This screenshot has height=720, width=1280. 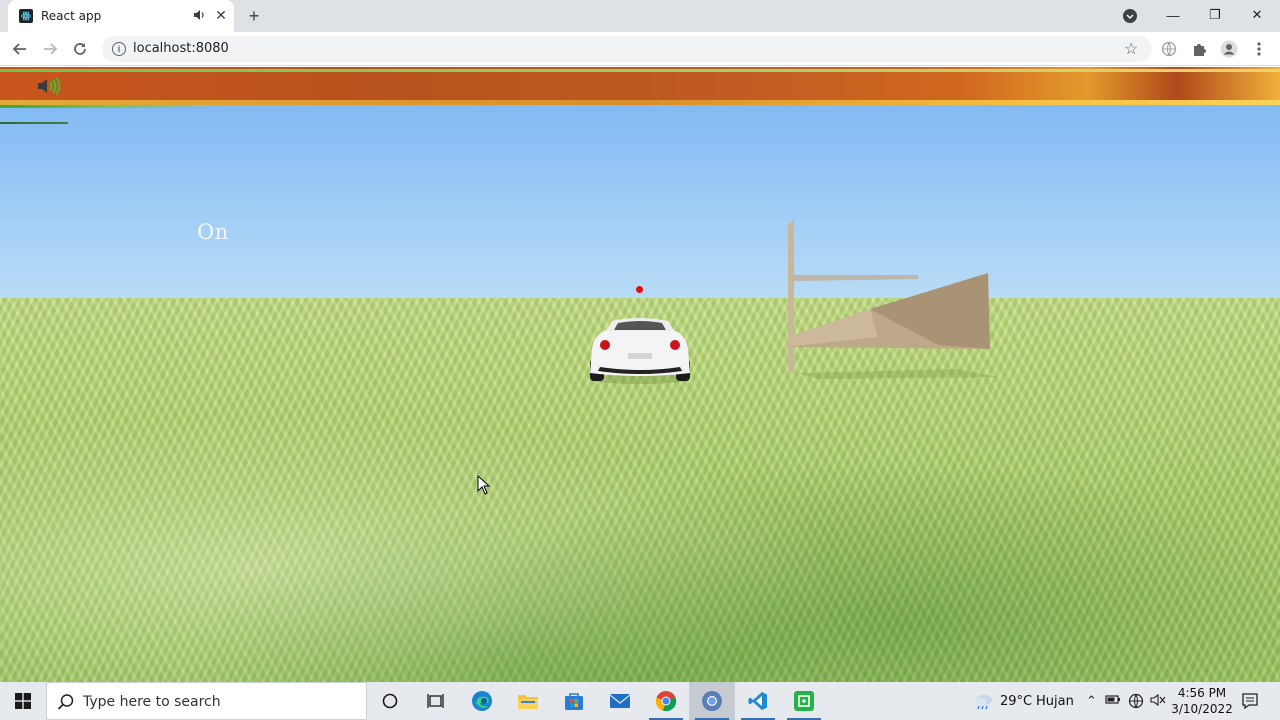 What do you see at coordinates (1169, 49) in the screenshot?
I see `translate-globe-icon` at bounding box center [1169, 49].